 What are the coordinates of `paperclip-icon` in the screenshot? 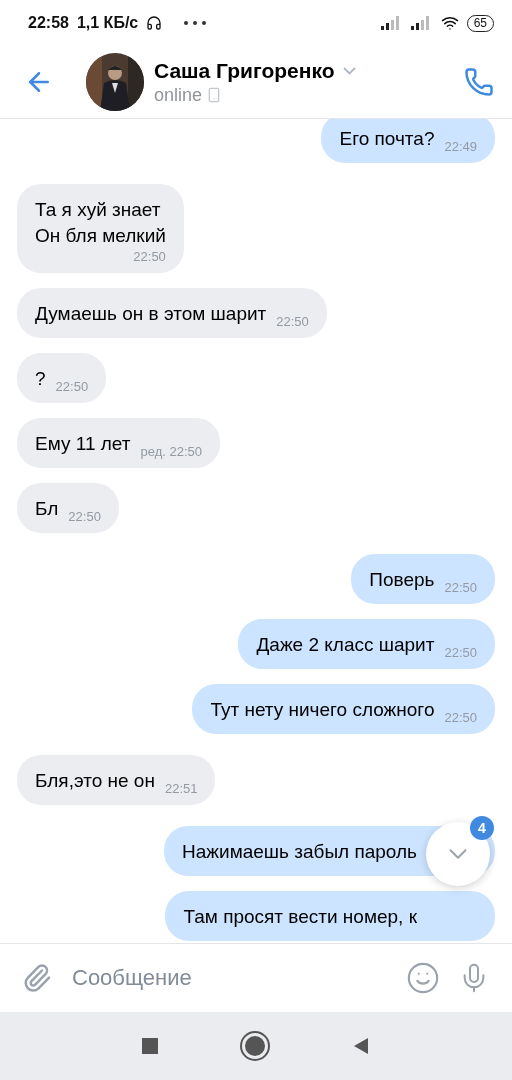 It's located at (37, 978).